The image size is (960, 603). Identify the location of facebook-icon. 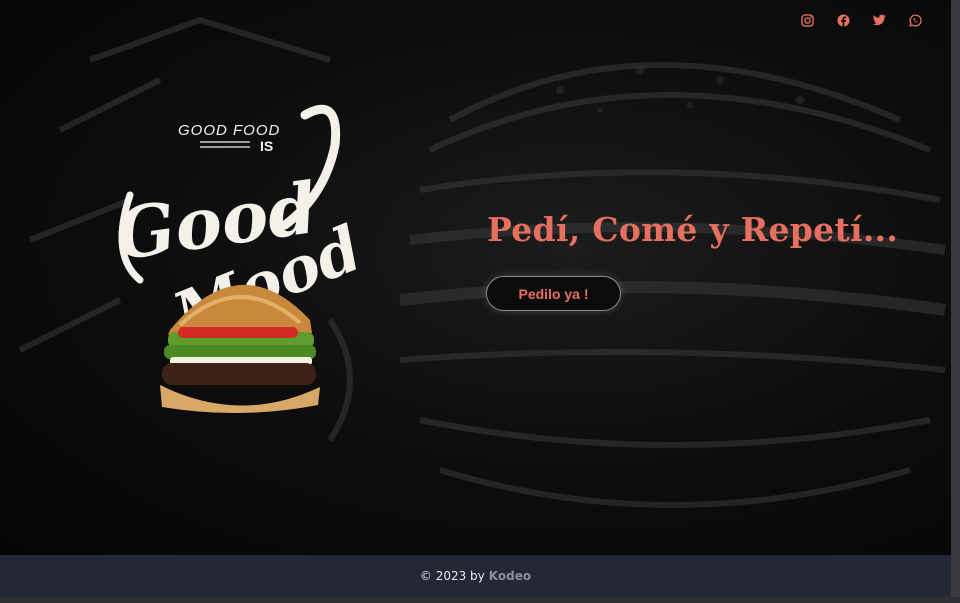
(843, 20).